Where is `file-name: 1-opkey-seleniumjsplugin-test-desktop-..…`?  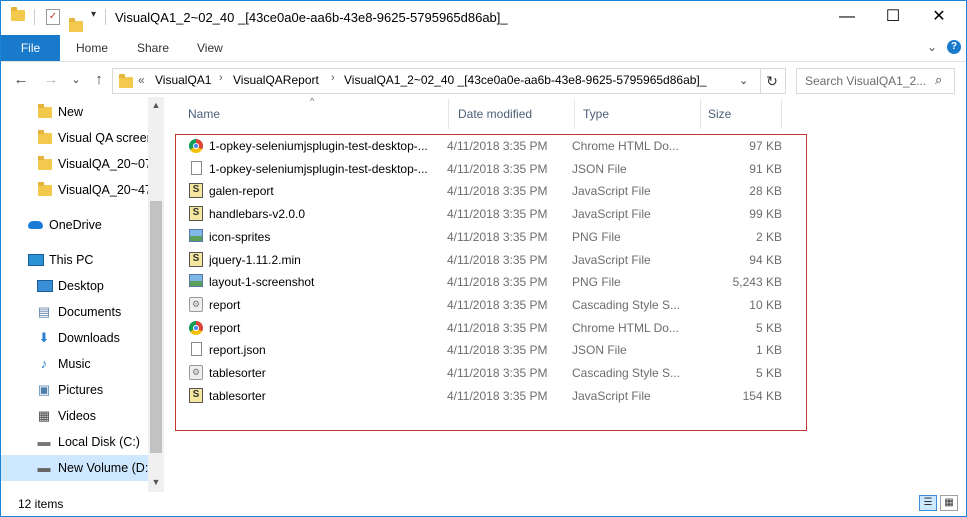 file-name: 1-opkey-seleniumjsplugin-test-desktop-..… is located at coordinates (318, 168).